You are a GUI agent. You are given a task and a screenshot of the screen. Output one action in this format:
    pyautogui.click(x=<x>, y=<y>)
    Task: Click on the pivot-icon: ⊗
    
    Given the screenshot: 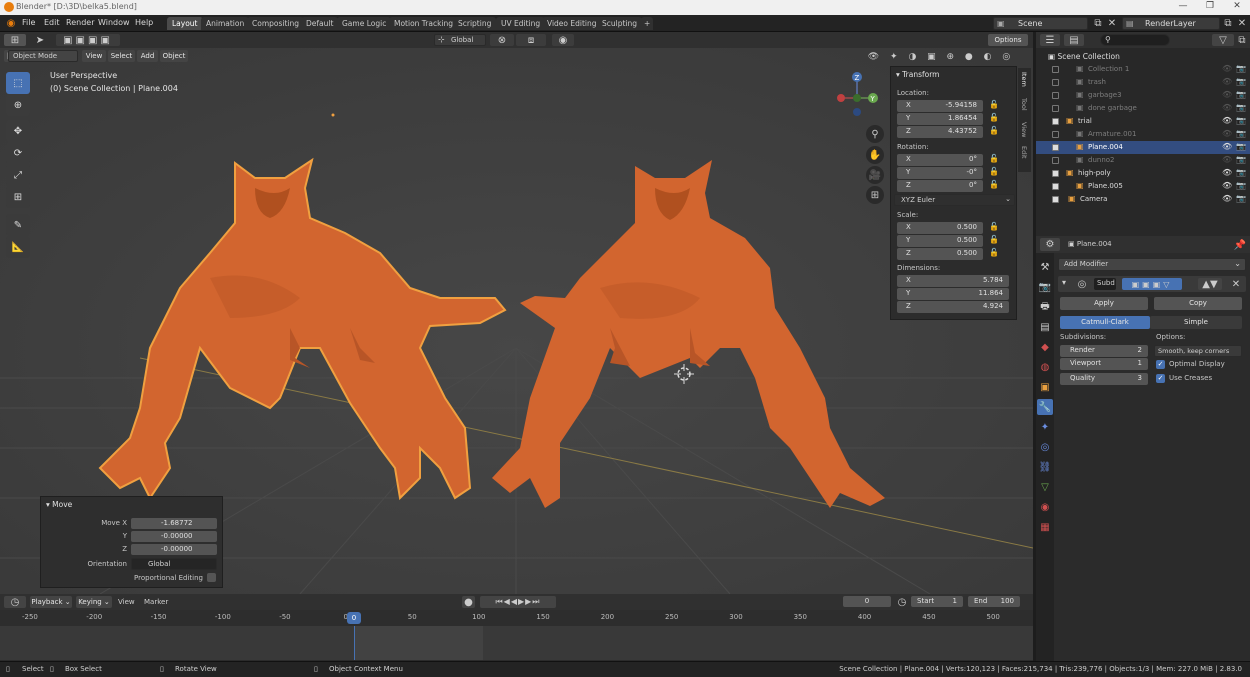 What is the action you would take?
    pyautogui.click(x=502, y=40)
    